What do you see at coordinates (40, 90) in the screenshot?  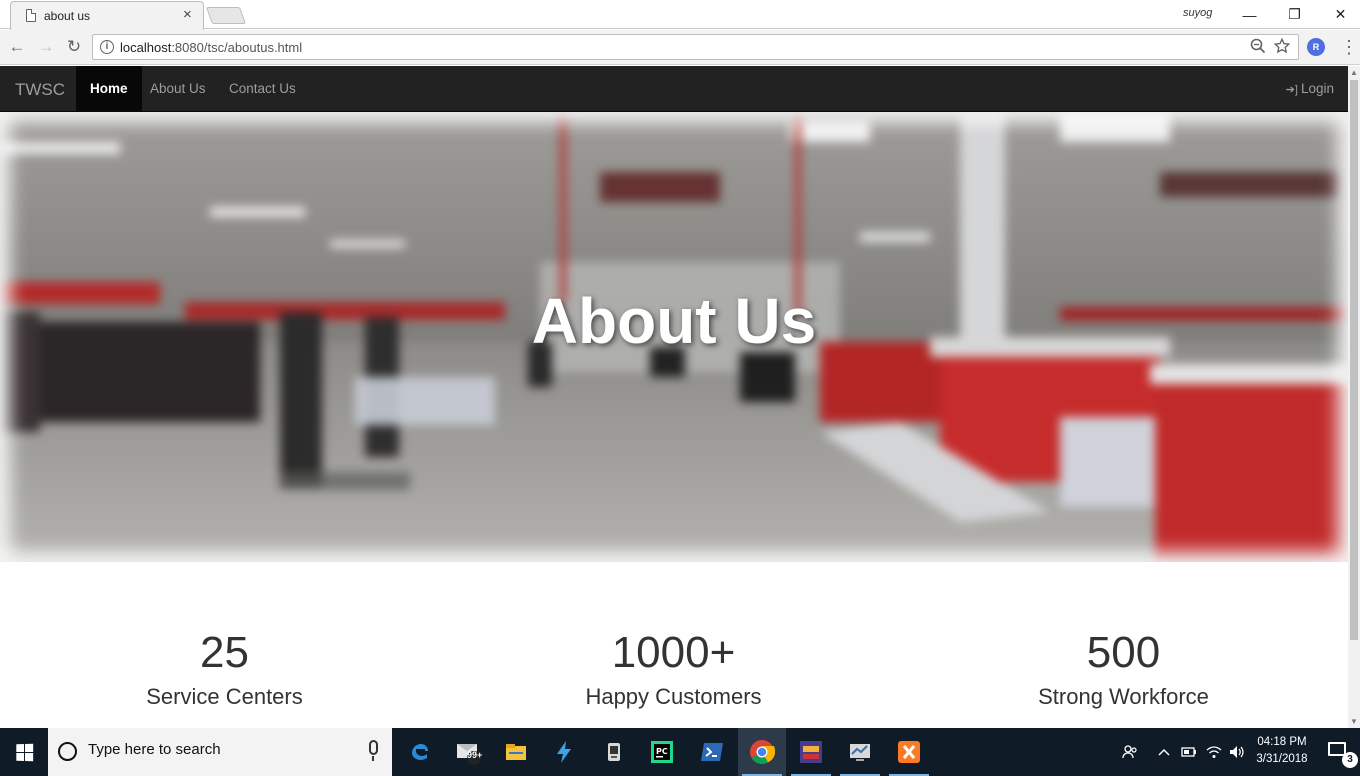 I see `site-brand: TWSC` at bounding box center [40, 90].